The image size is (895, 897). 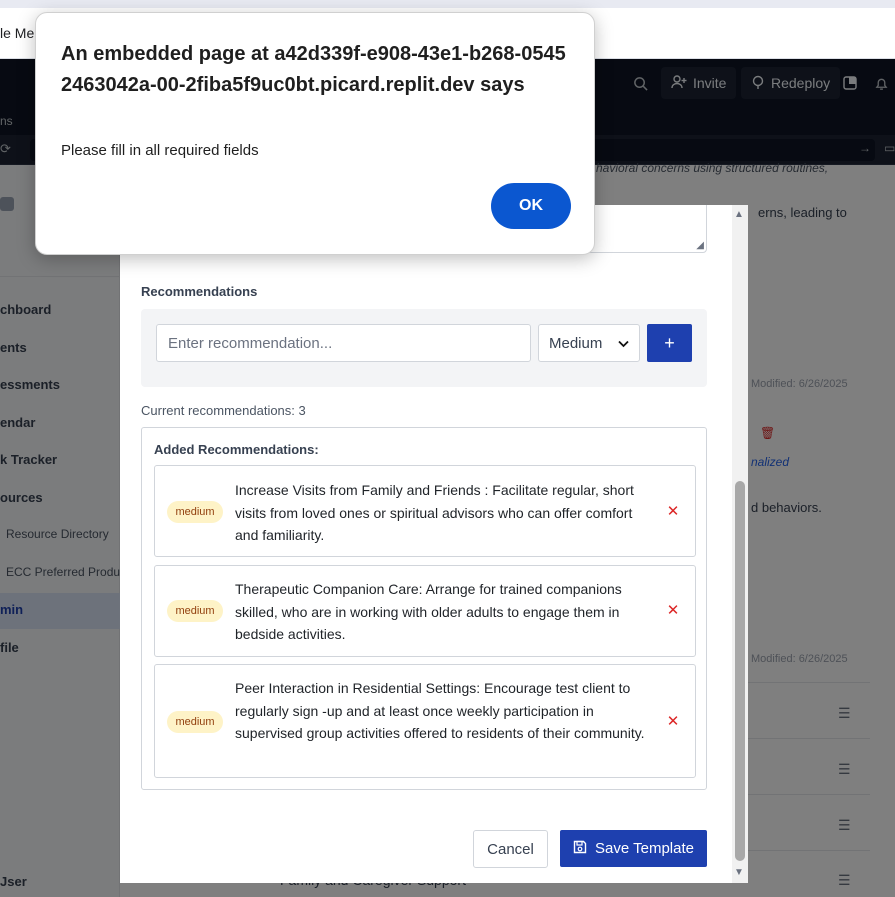 What do you see at coordinates (17, 33) in the screenshot?
I see `browser-tab-title: le Me` at bounding box center [17, 33].